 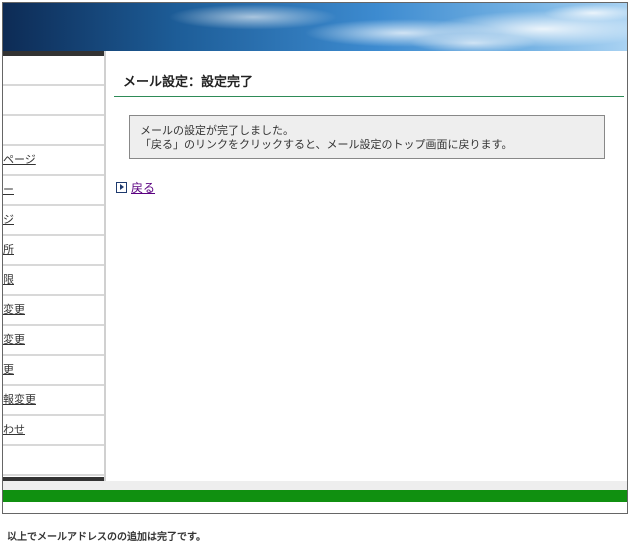 What do you see at coordinates (8, 369) in the screenshot?
I see `sidebar-item-label: 更` at bounding box center [8, 369].